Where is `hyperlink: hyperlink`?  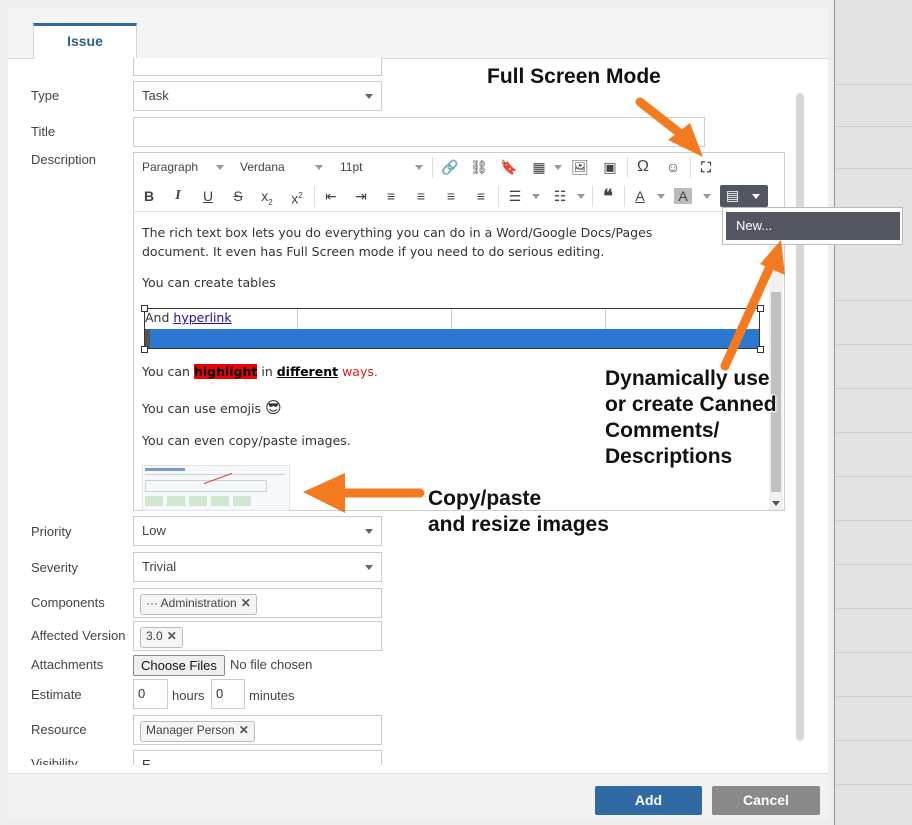
hyperlink: hyperlink is located at coordinates (202, 317).